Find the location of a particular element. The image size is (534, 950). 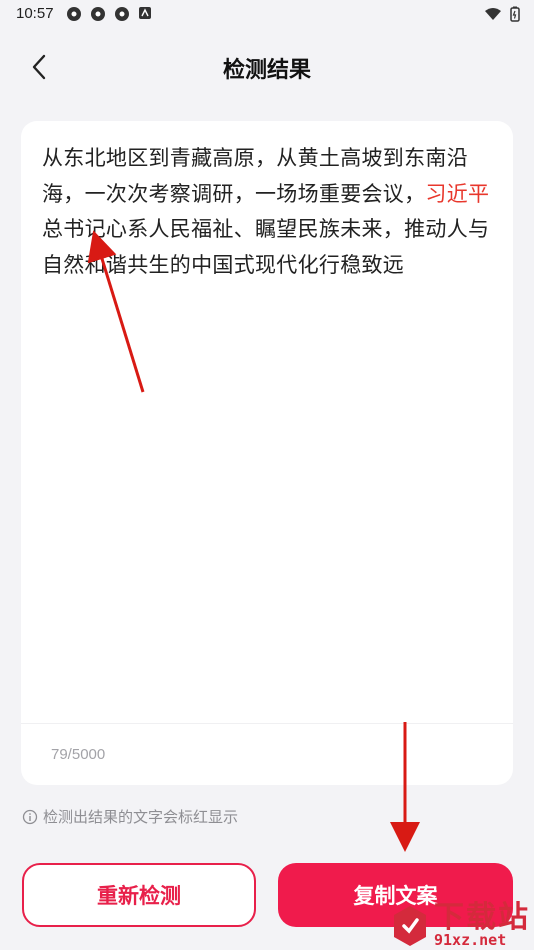

status-bar: 10:57 is located at coordinates (267, 14).